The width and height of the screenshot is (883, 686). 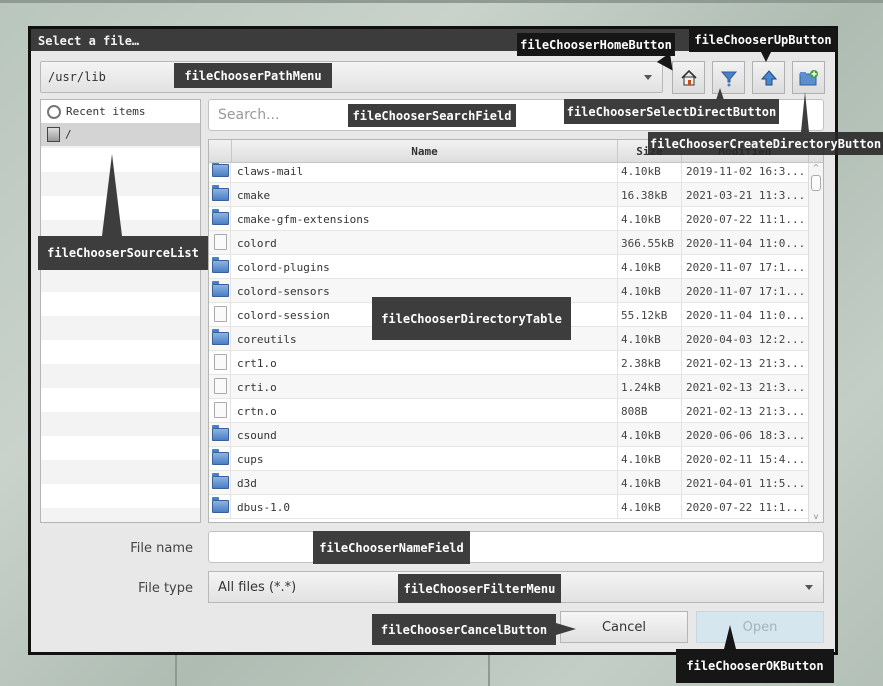 I want to click on annotation-up-button: fileChooserUpButton, so click(x=763, y=40).